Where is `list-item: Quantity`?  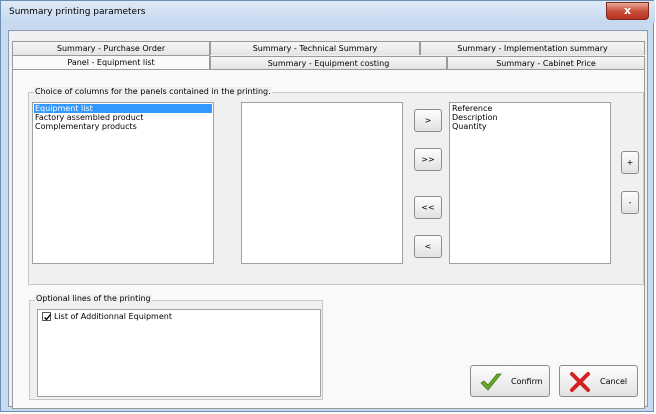
list-item: Quantity is located at coordinates (530, 126).